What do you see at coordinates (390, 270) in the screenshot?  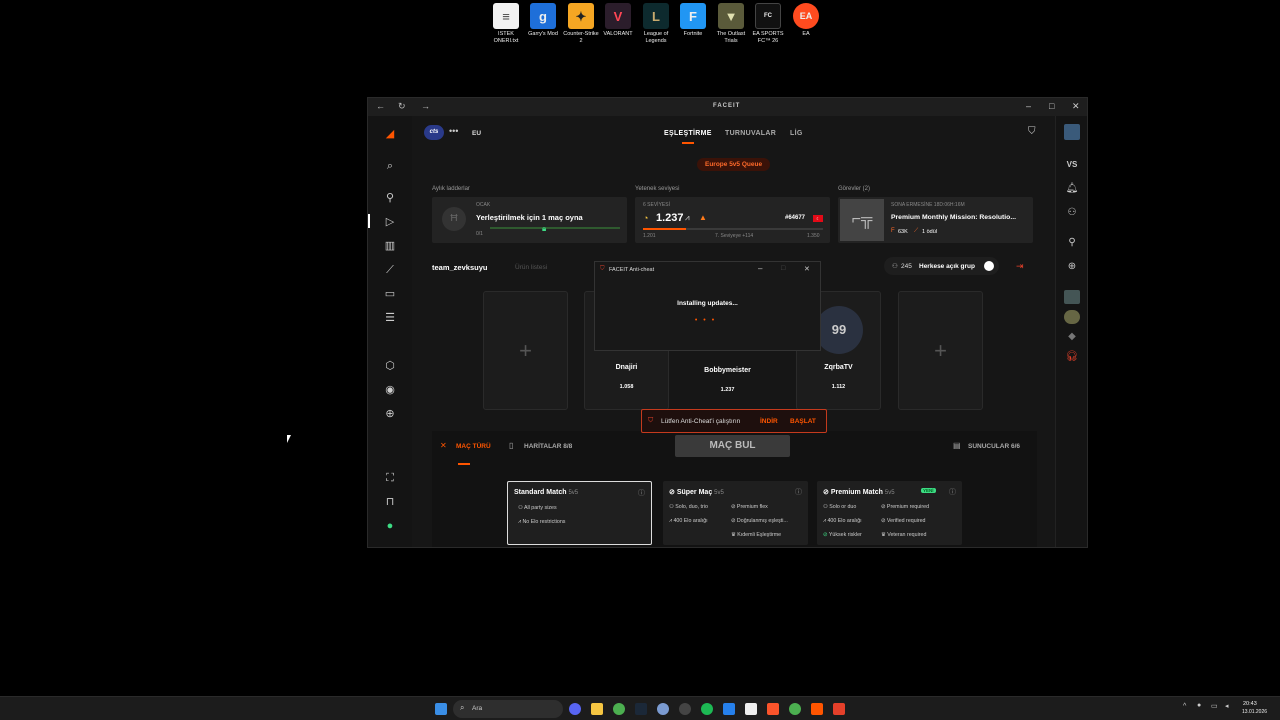 I see `stats-icon: ⟋` at bounding box center [390, 270].